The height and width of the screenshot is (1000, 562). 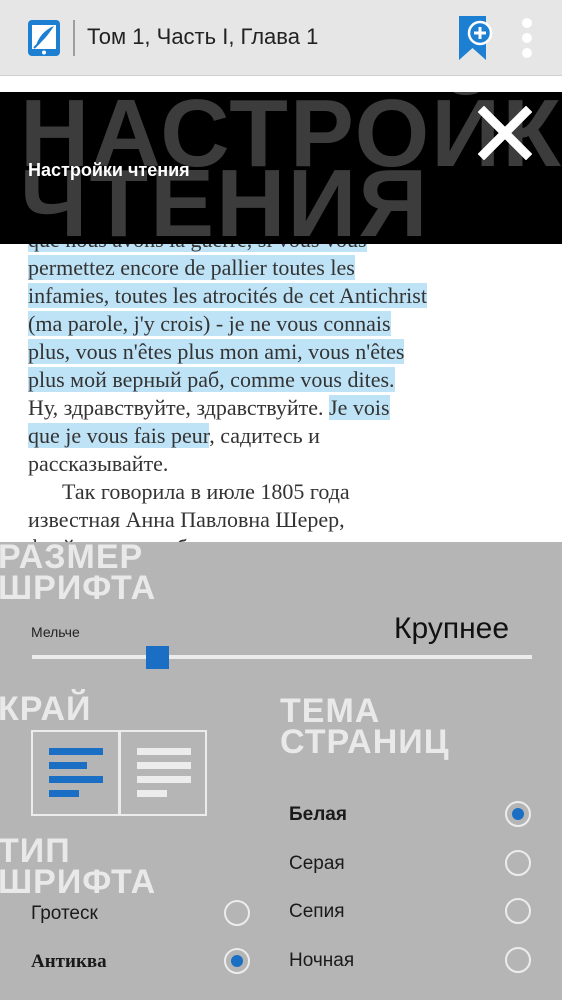 What do you see at coordinates (186, 519) in the screenshot?
I see `text-line: известная Анна Павловна Шерер,` at bounding box center [186, 519].